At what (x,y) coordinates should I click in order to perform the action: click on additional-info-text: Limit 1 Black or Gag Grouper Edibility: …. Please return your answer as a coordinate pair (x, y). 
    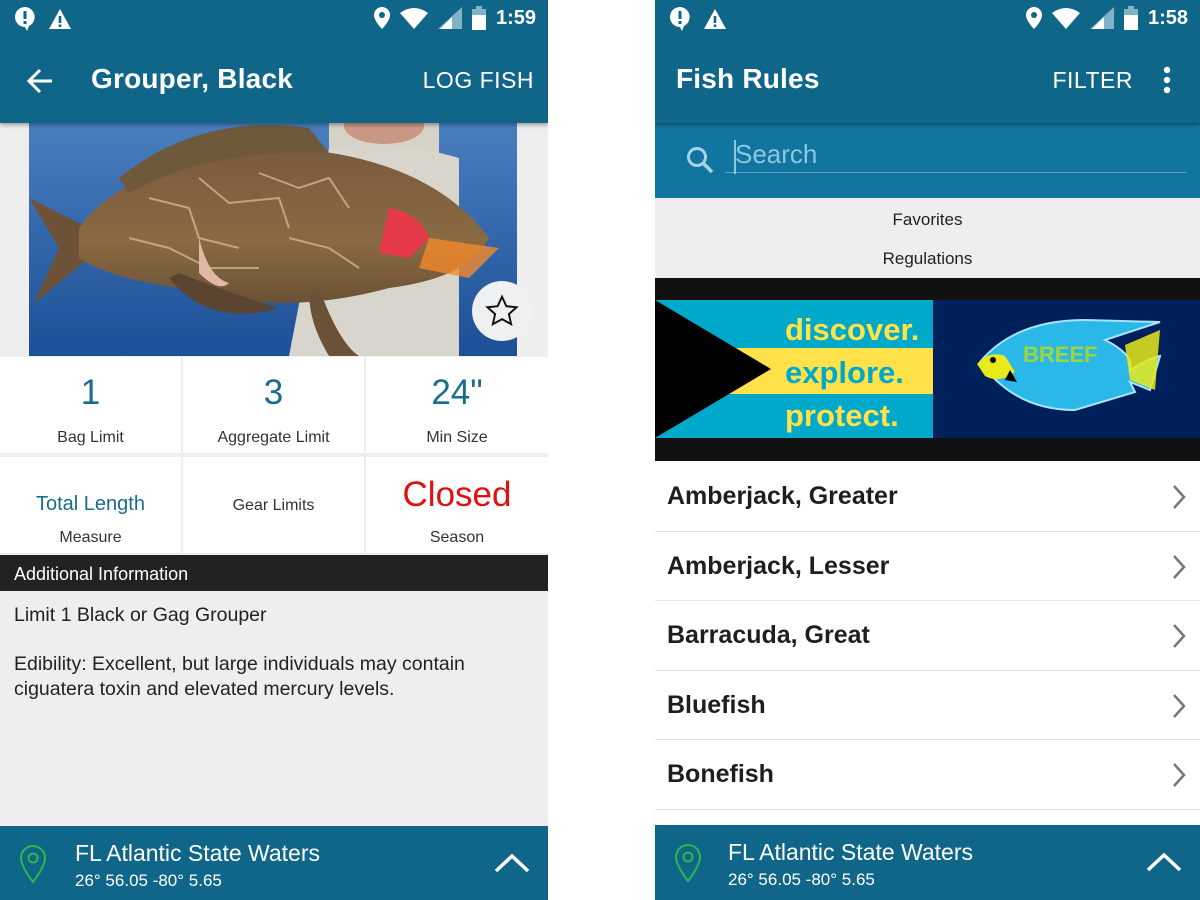
    Looking at the image, I should click on (274, 664).